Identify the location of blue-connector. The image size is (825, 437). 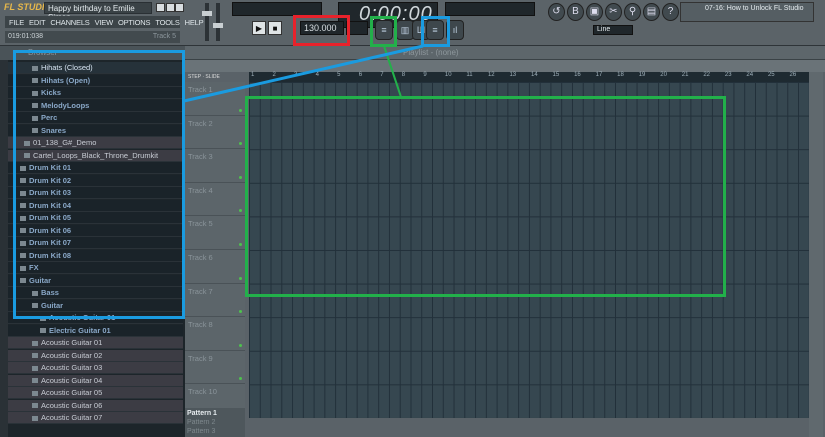
(303, 73).